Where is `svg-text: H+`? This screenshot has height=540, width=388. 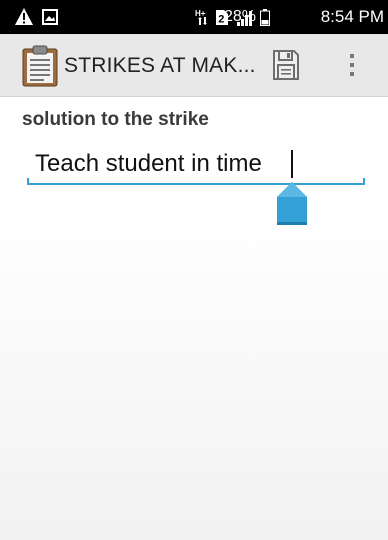 svg-text: H+ is located at coordinates (200, 13).